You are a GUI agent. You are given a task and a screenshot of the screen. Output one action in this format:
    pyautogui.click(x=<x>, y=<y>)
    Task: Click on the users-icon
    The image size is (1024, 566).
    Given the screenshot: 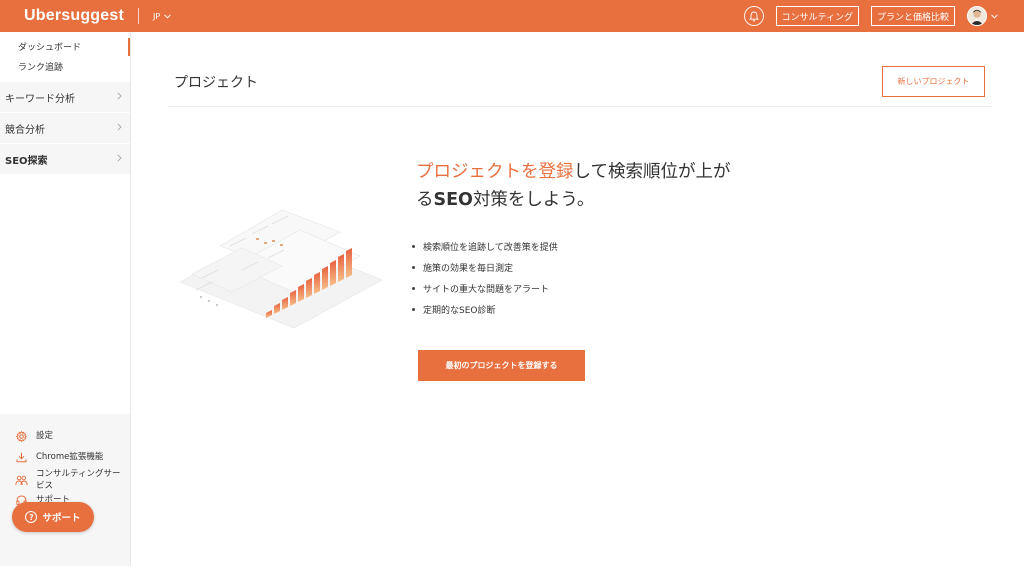 What is the action you would take?
    pyautogui.click(x=21, y=480)
    